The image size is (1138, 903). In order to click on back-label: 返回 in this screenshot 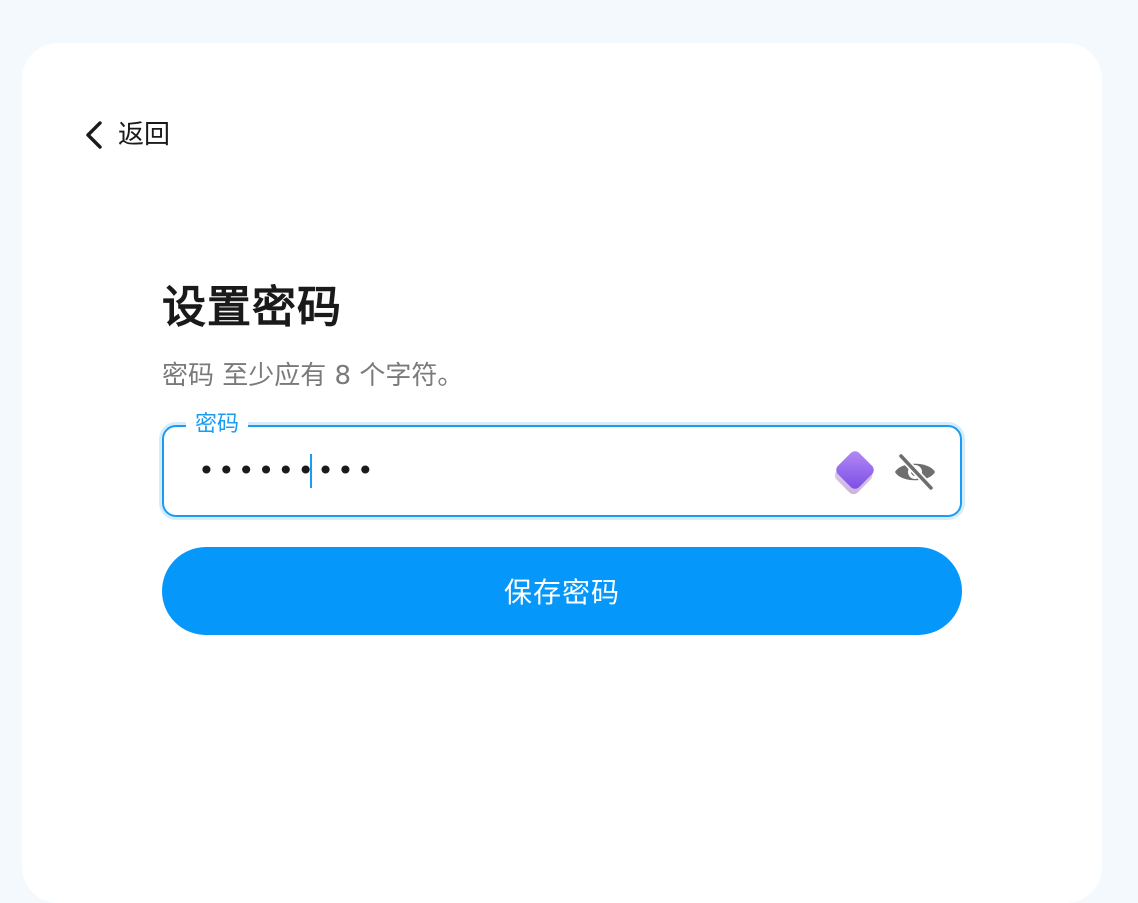, I will do `click(144, 135)`.